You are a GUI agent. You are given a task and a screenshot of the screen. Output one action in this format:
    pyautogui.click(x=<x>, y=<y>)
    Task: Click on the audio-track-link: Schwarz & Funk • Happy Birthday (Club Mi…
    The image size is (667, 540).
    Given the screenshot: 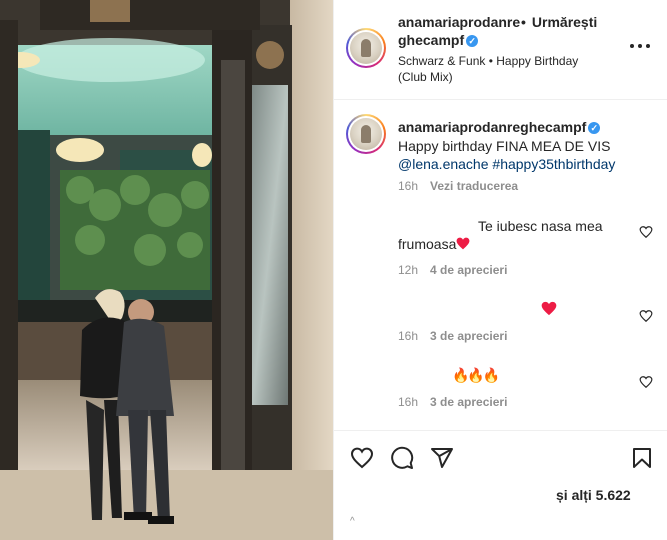 What is the action you would take?
    pyautogui.click(x=495, y=69)
    